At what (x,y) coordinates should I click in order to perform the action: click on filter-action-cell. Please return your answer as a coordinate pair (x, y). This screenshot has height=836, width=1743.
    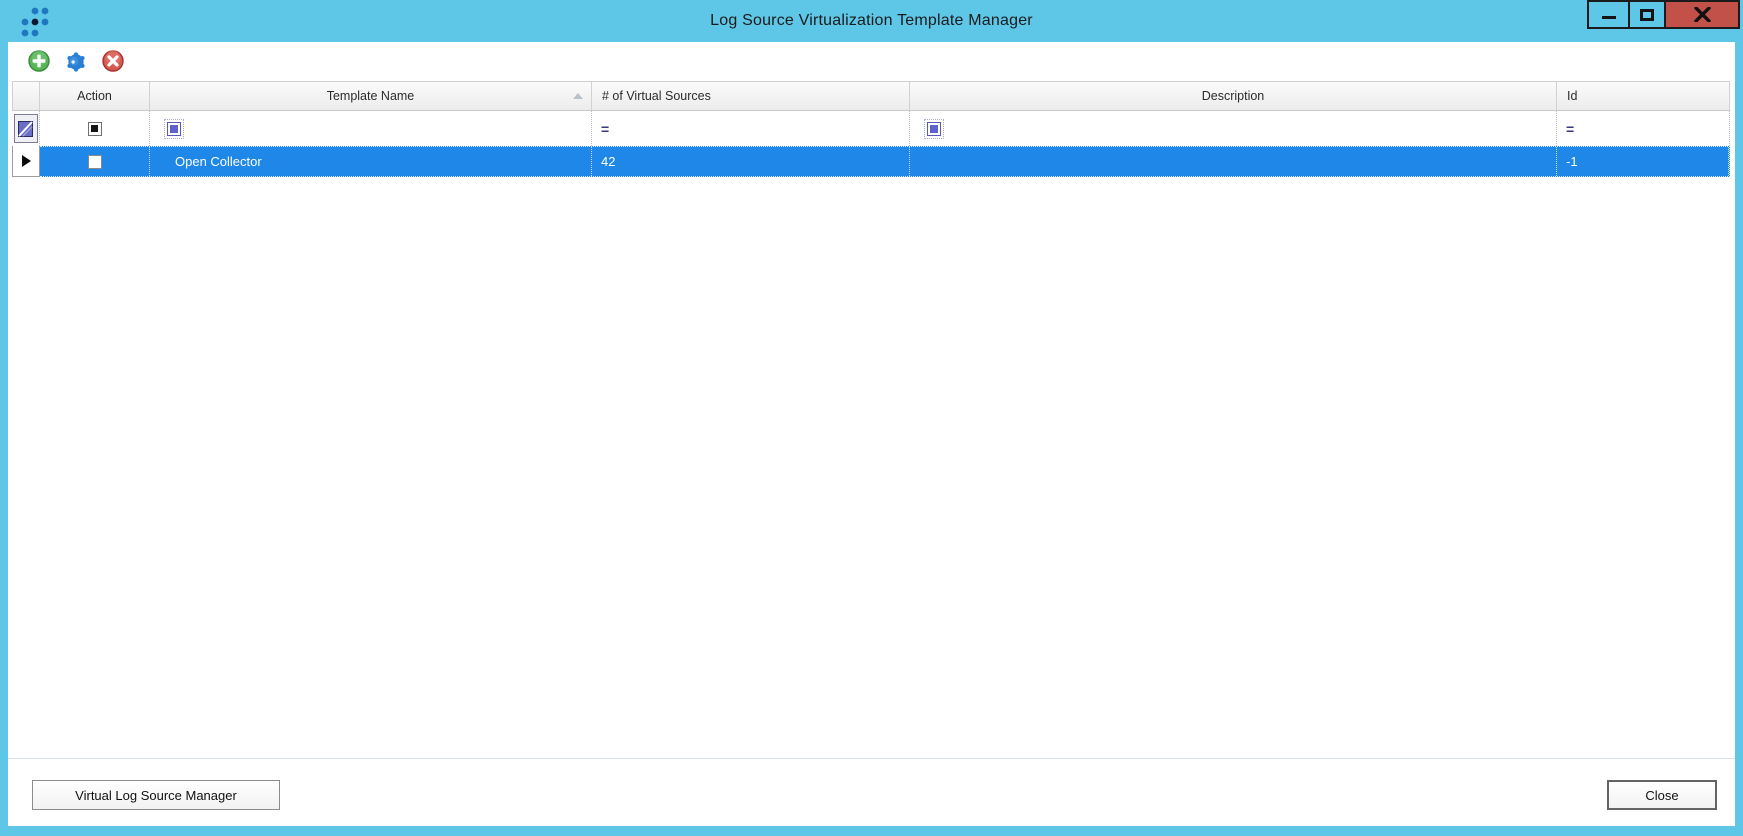
    Looking at the image, I should click on (95, 128).